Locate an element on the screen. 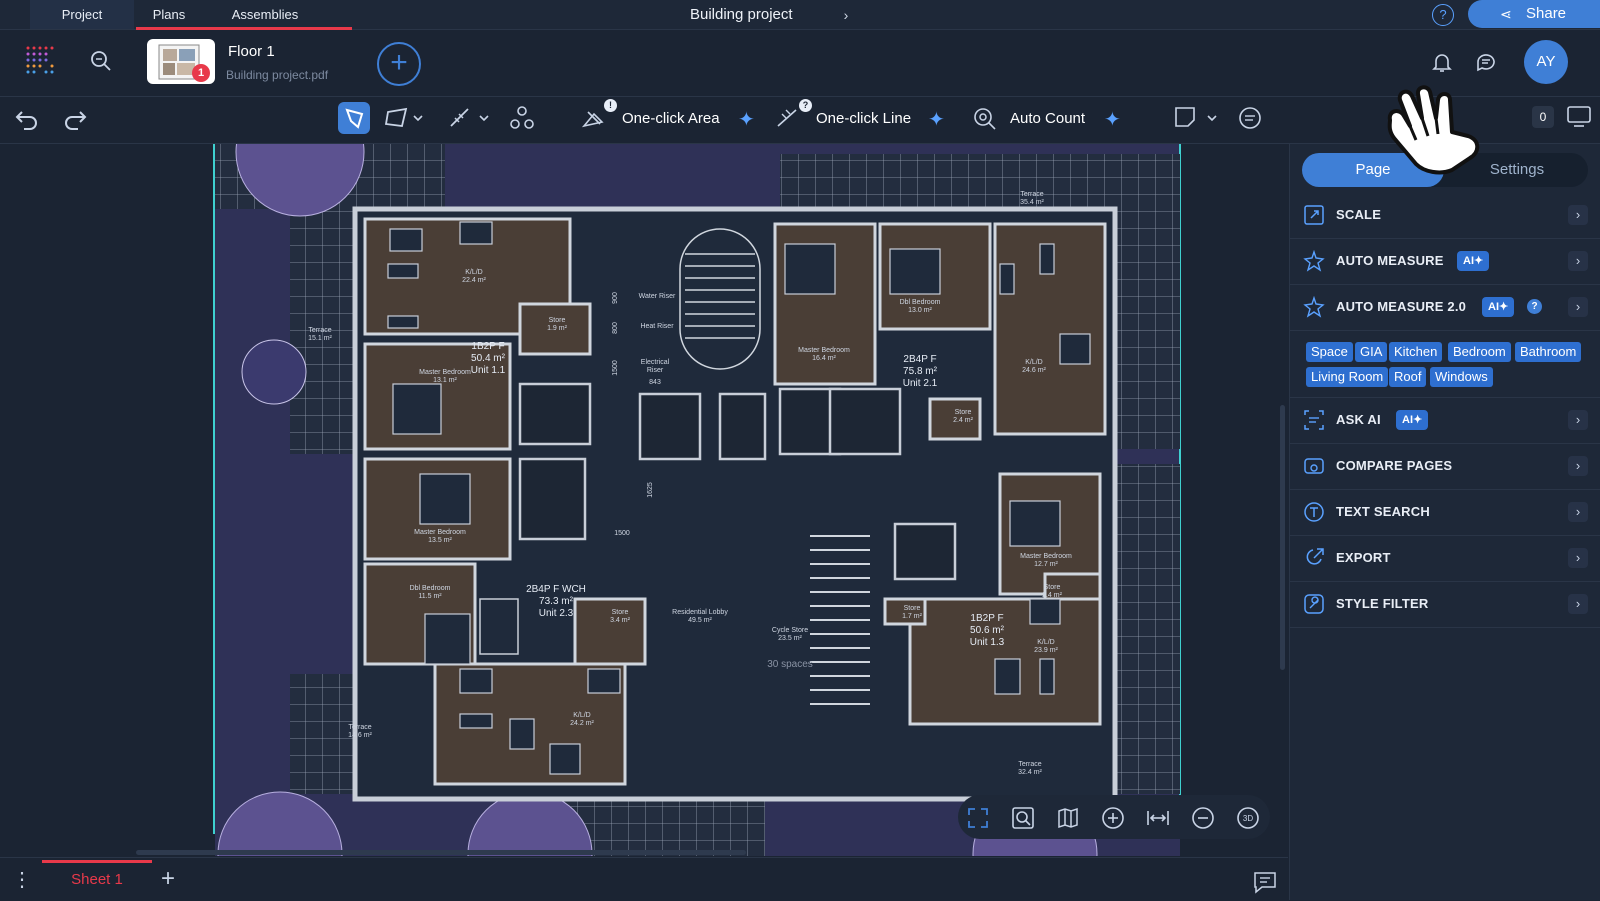  one-click-line-label: One-click Line is located at coordinates (863, 118).